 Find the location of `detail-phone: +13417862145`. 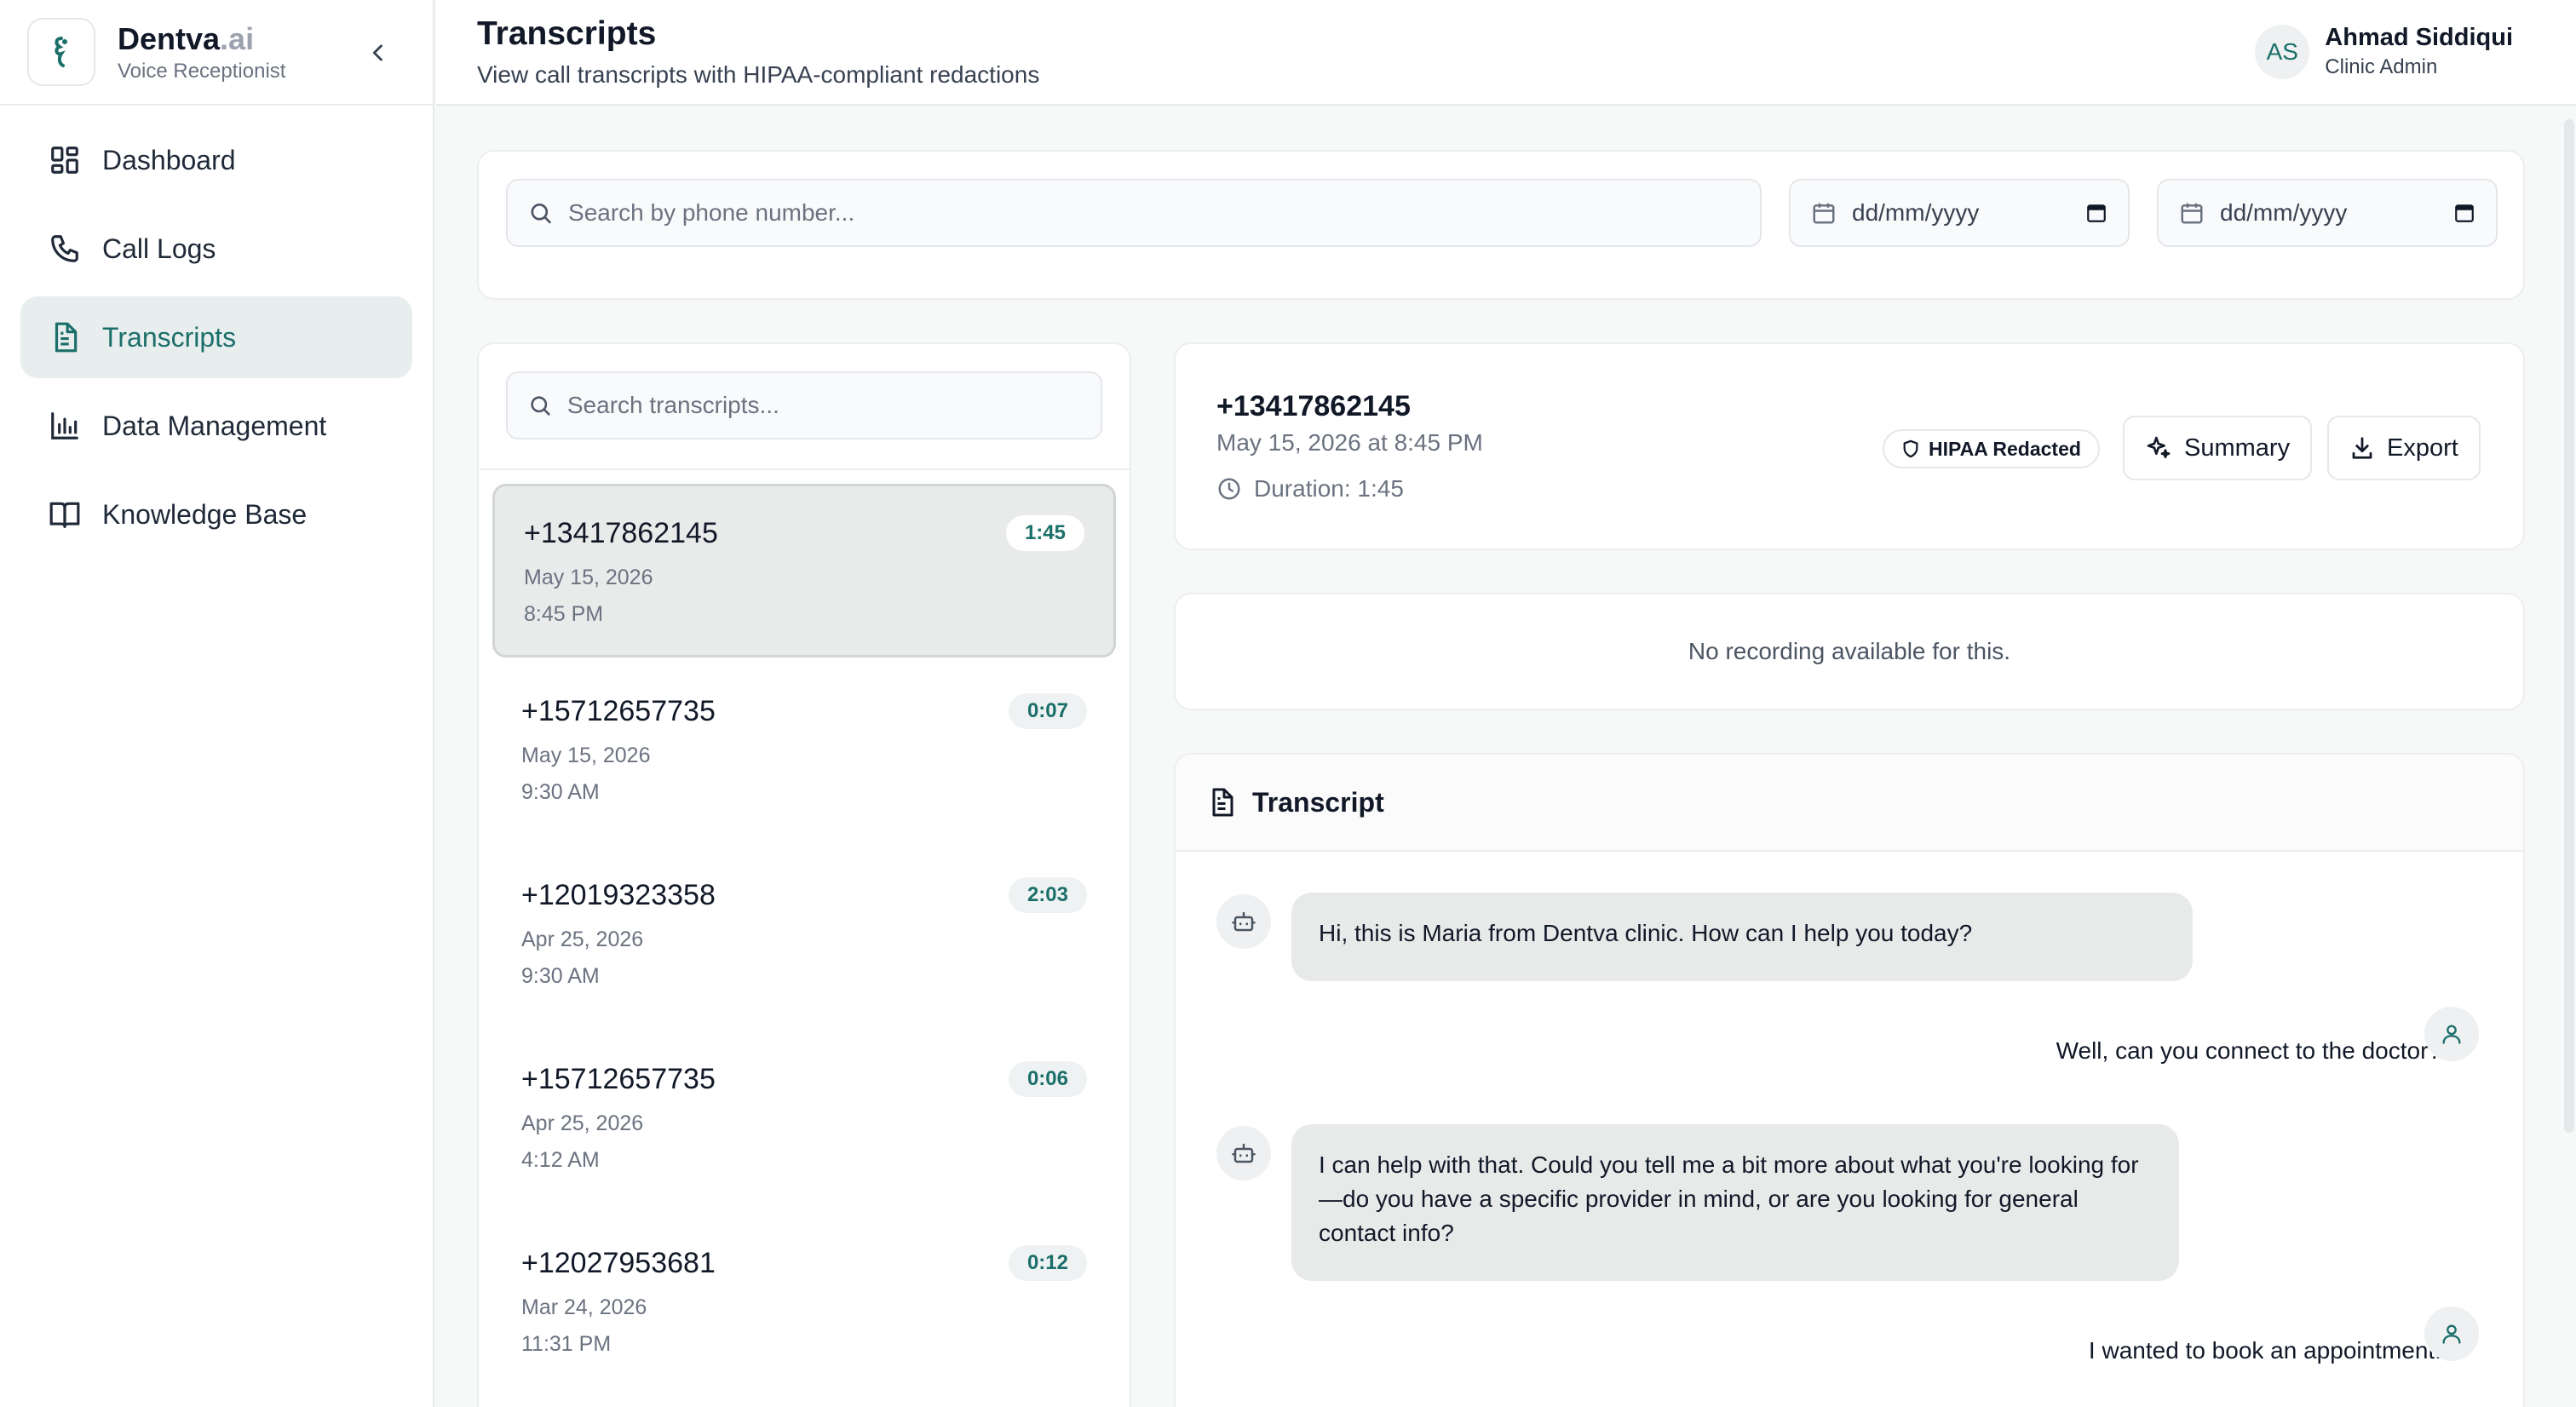

detail-phone: +13417862145 is located at coordinates (1313, 406).